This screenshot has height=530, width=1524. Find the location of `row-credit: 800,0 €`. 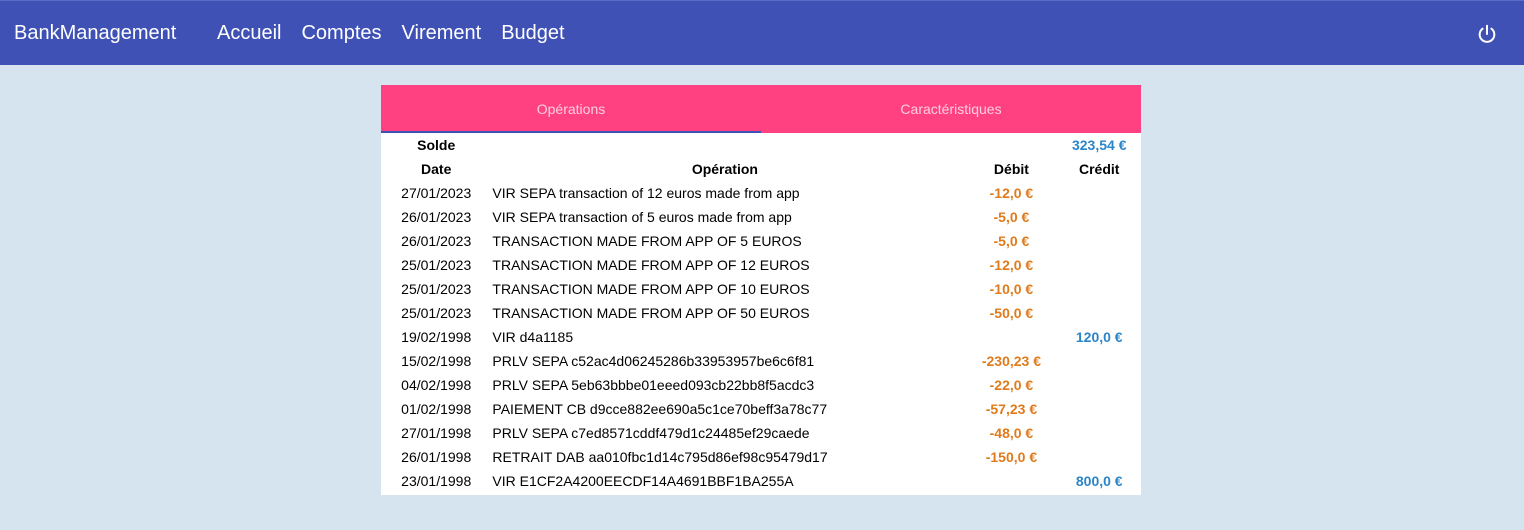

row-credit: 800,0 € is located at coordinates (1099, 481).